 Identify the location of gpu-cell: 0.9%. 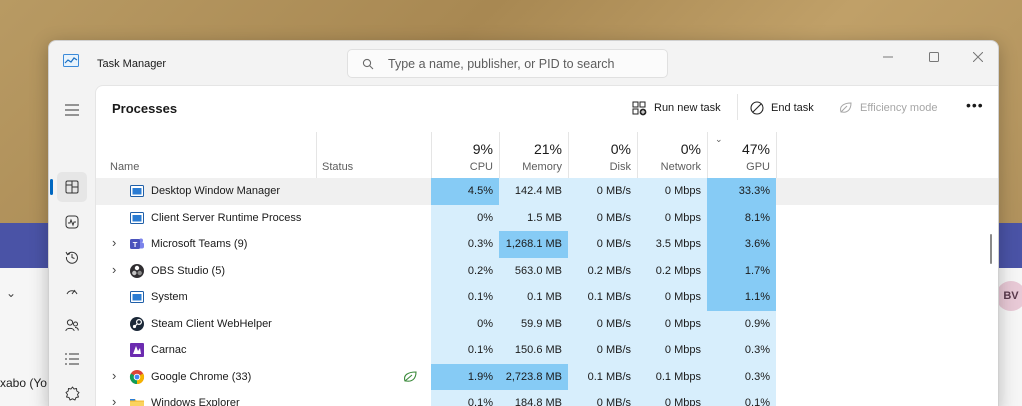
(741, 323).